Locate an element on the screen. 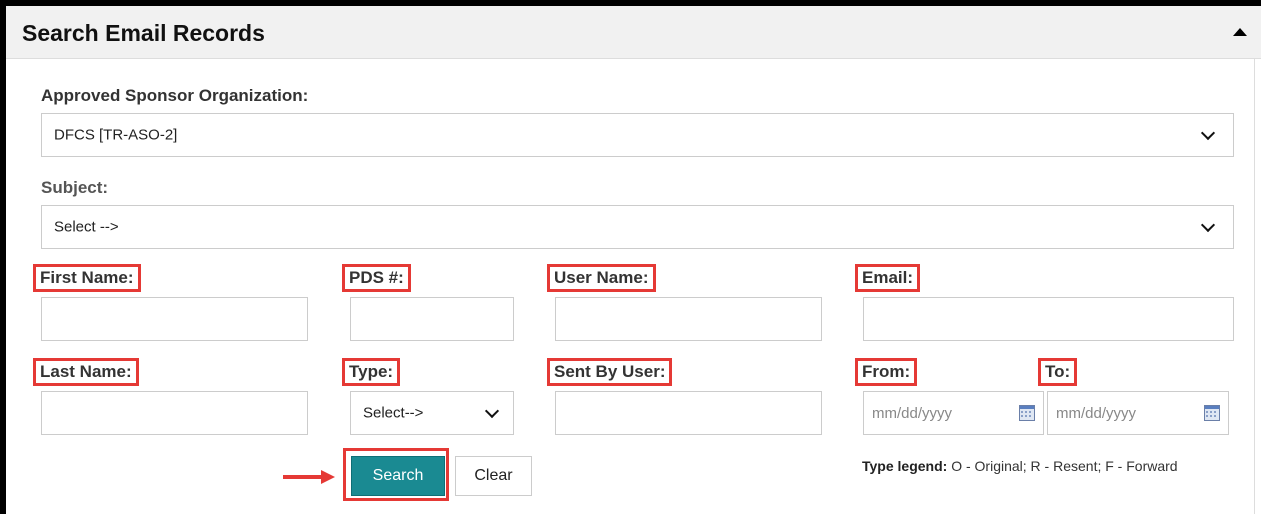 The height and width of the screenshot is (514, 1261). pds-label: PDS #: is located at coordinates (376, 278).